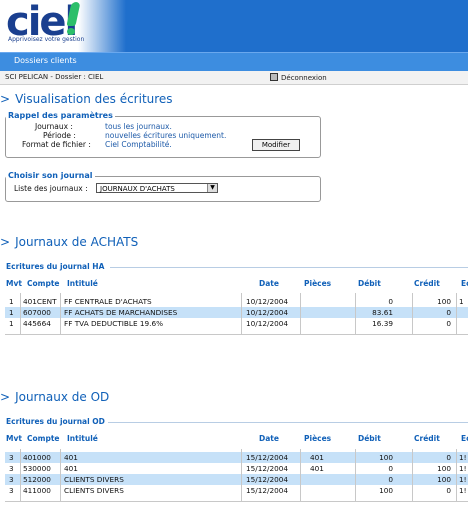 The image size is (468, 513). Describe the element at coordinates (236, 479) in the screenshot. I see `table-row: 3 512000 CLIENTS DIVERS 15/12/2004 0 100 1!` at that location.